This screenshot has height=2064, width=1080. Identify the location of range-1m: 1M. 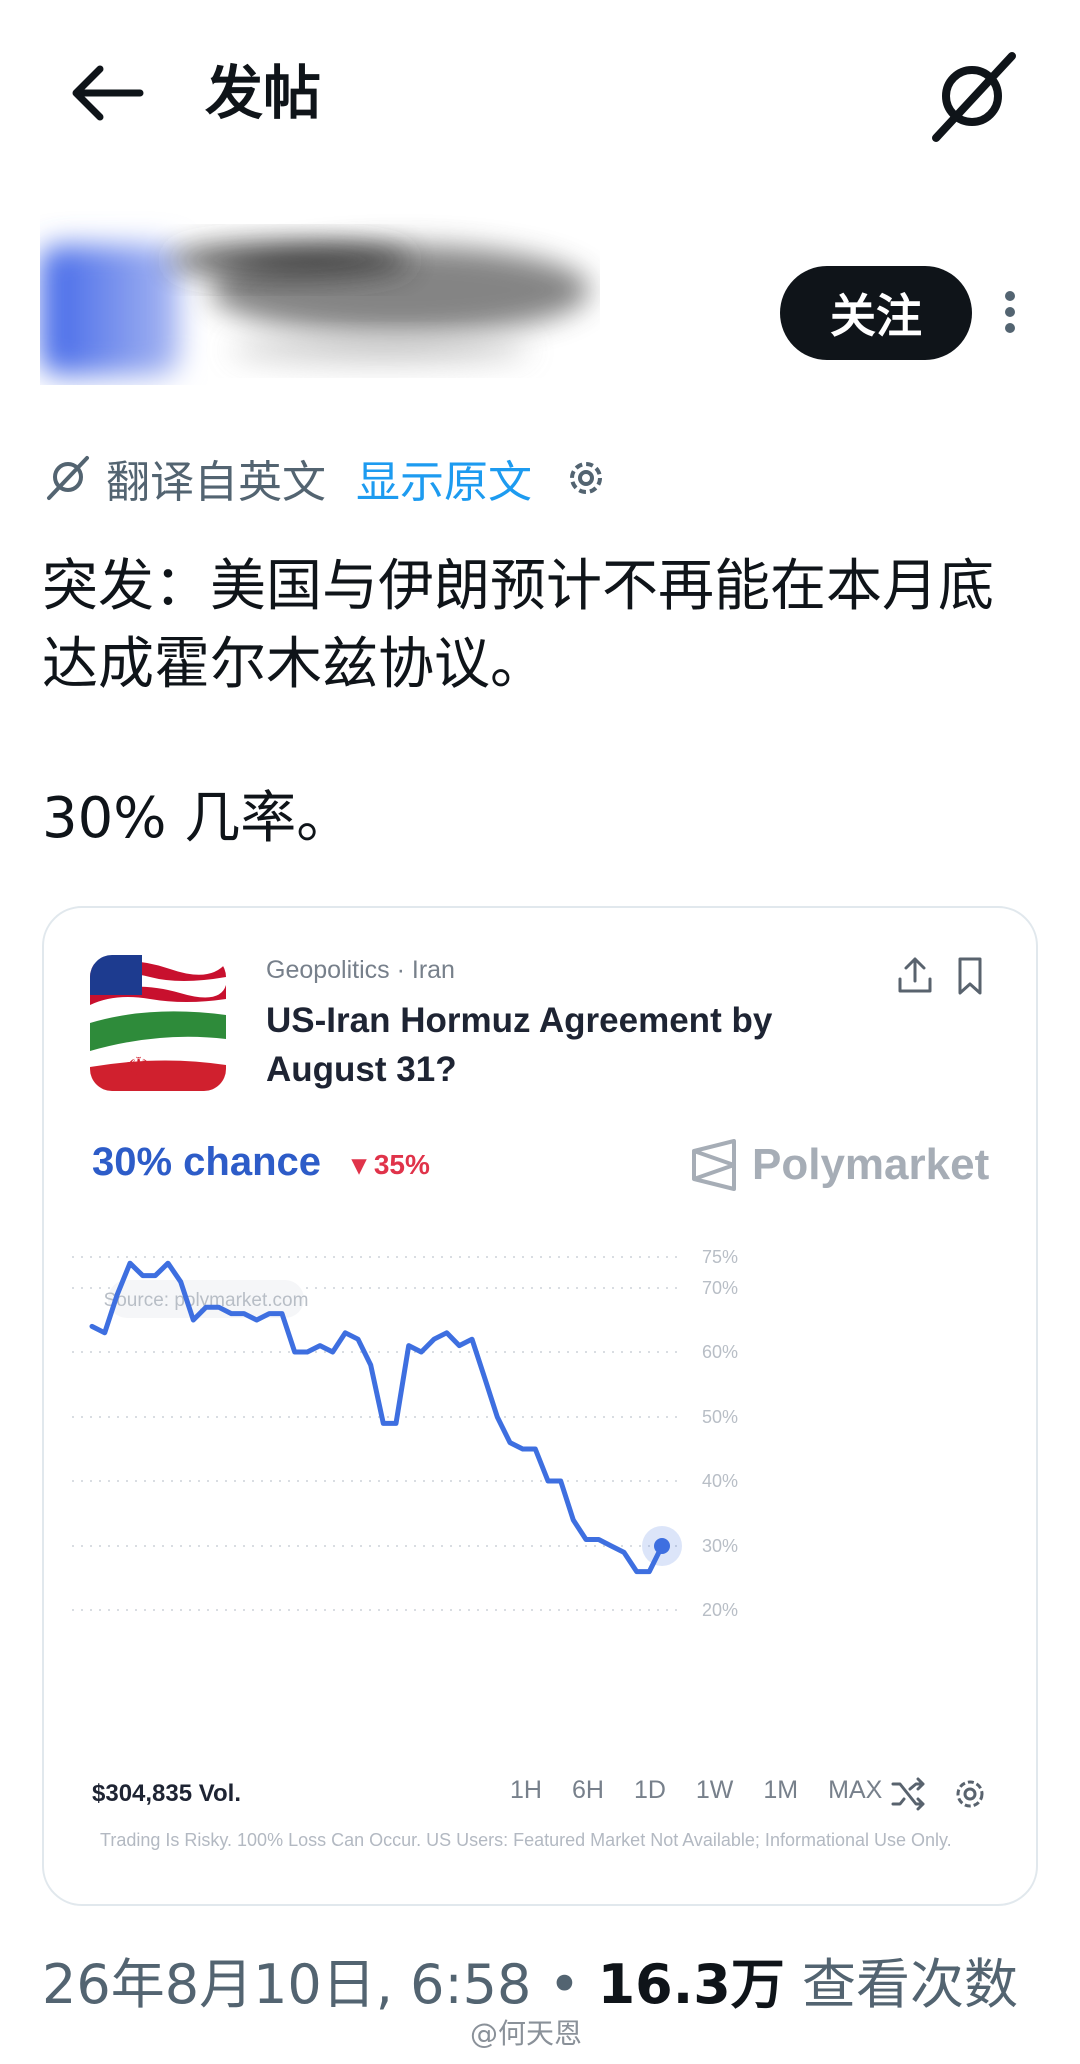
(780, 1790).